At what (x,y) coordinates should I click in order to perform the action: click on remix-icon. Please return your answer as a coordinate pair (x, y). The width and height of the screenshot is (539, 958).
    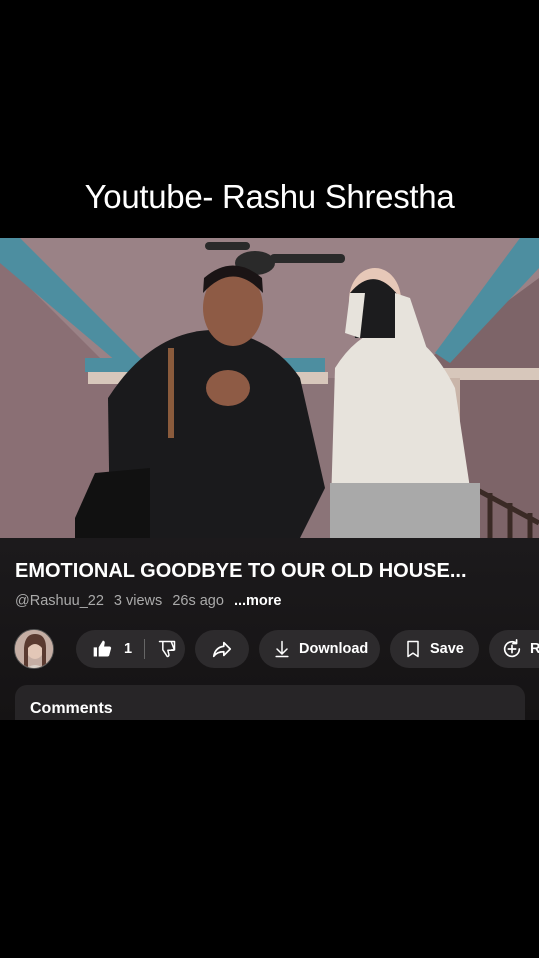
    Looking at the image, I should click on (512, 649).